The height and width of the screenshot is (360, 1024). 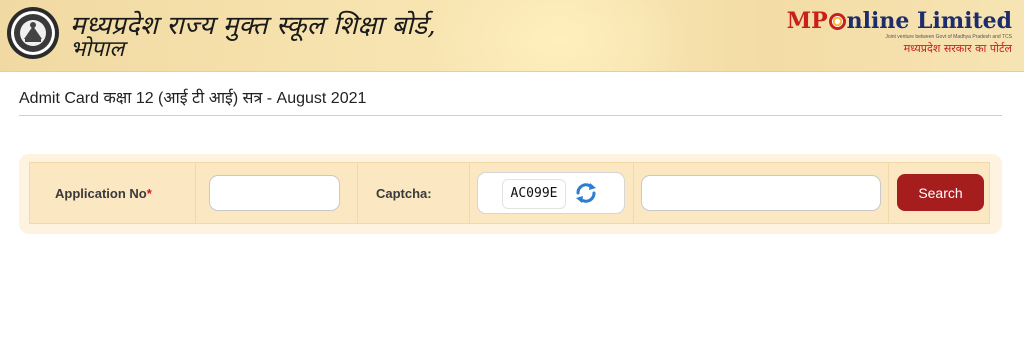 I want to click on application-no-label: Application No*, so click(x=103, y=193).